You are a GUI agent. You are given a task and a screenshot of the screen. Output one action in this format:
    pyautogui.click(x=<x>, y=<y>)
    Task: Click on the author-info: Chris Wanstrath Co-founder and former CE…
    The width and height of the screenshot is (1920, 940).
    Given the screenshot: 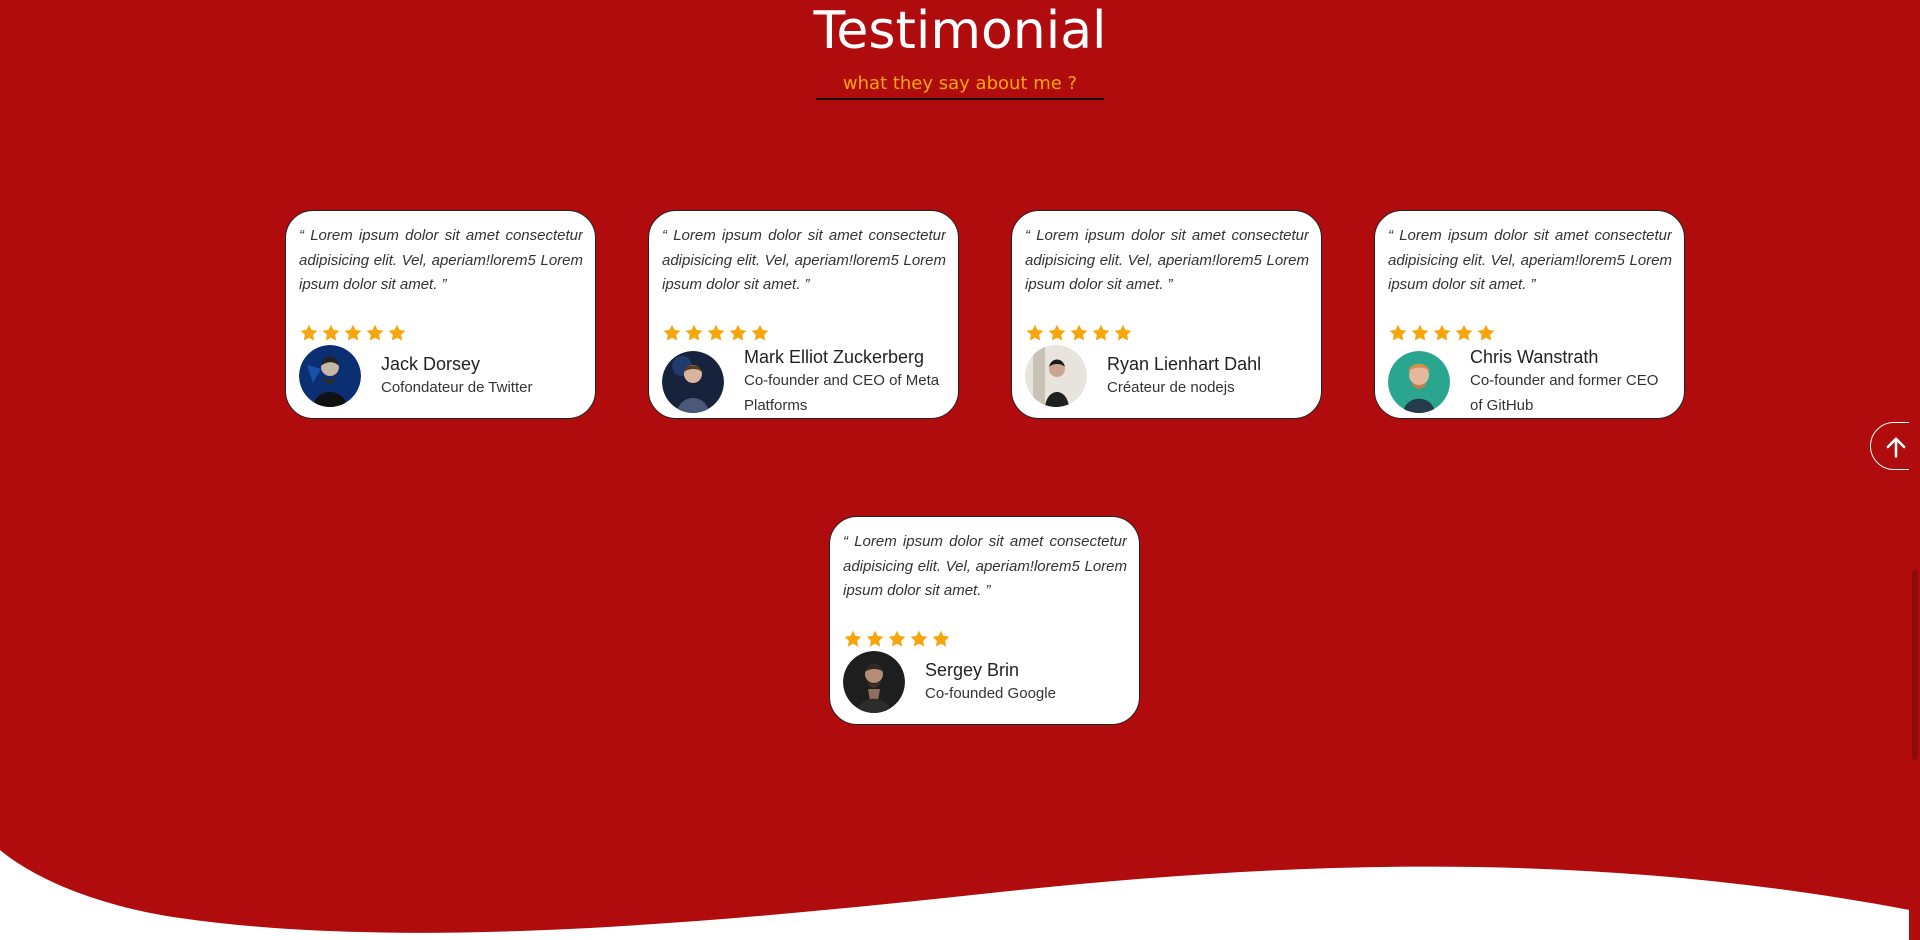 What is the action you would take?
    pyautogui.click(x=1571, y=381)
    